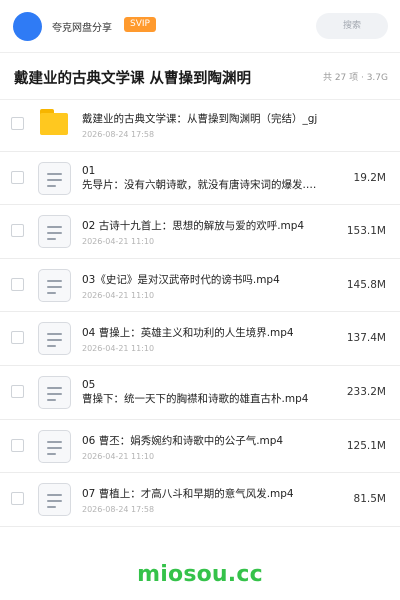  Describe the element at coordinates (366, 231) in the screenshot. I see `item-size: 153.1M` at that location.